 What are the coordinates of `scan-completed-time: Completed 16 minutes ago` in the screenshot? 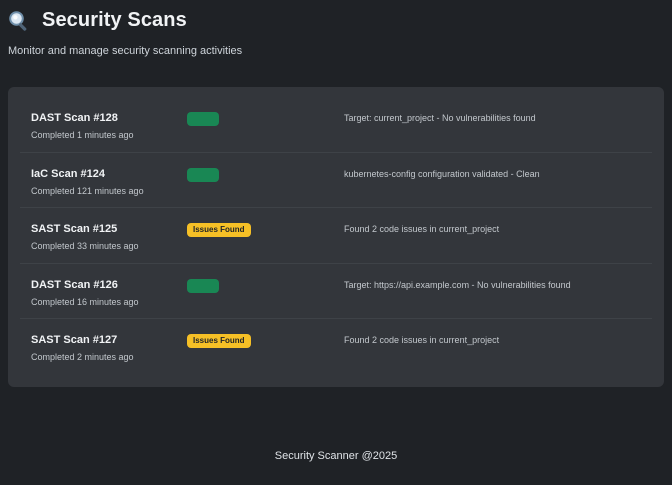 It's located at (85, 301).